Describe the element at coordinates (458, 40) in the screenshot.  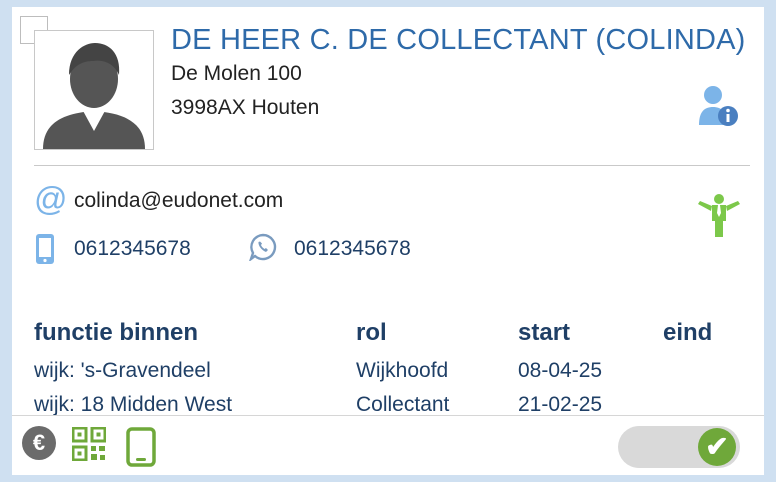
I see `contact-name: DE HEER C. DE COLLECTANT (COLINDA)` at that location.